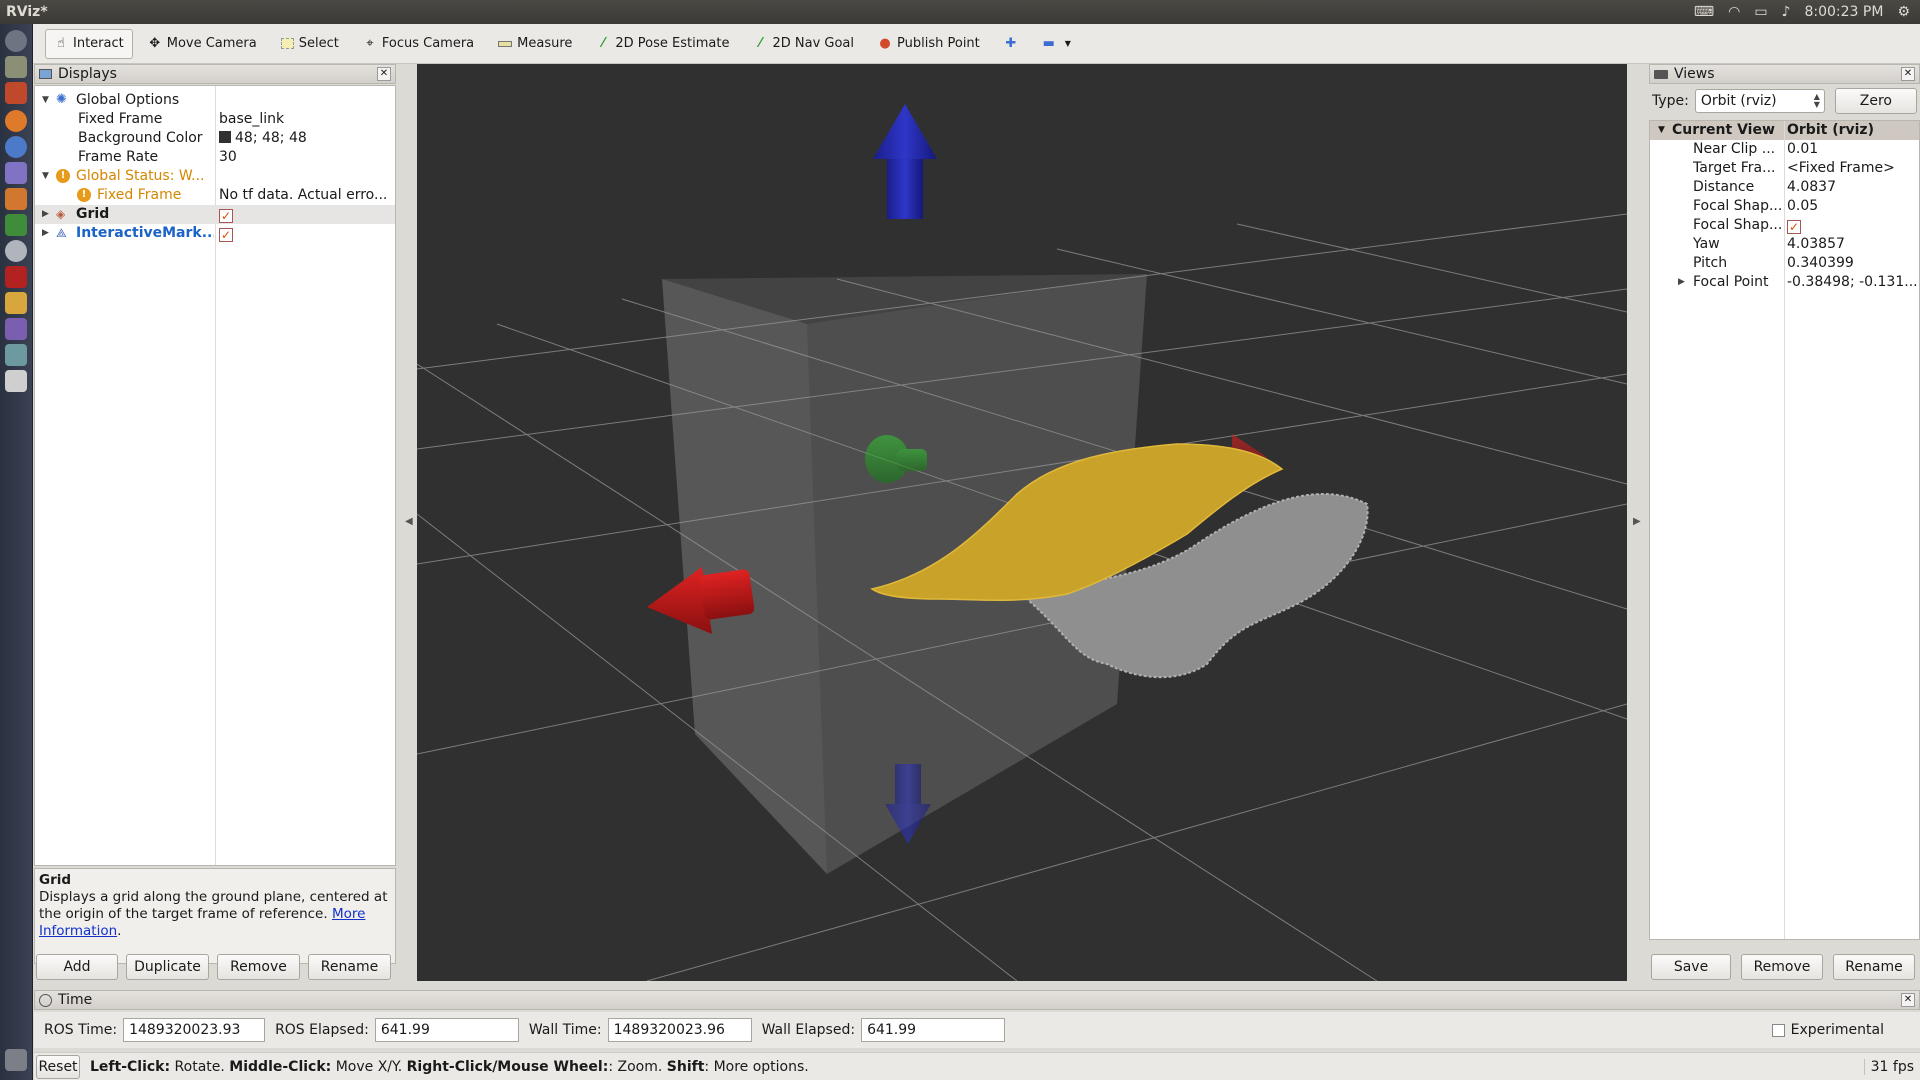  What do you see at coordinates (61, 99) in the screenshot?
I see `globe-icon: ✺` at bounding box center [61, 99].